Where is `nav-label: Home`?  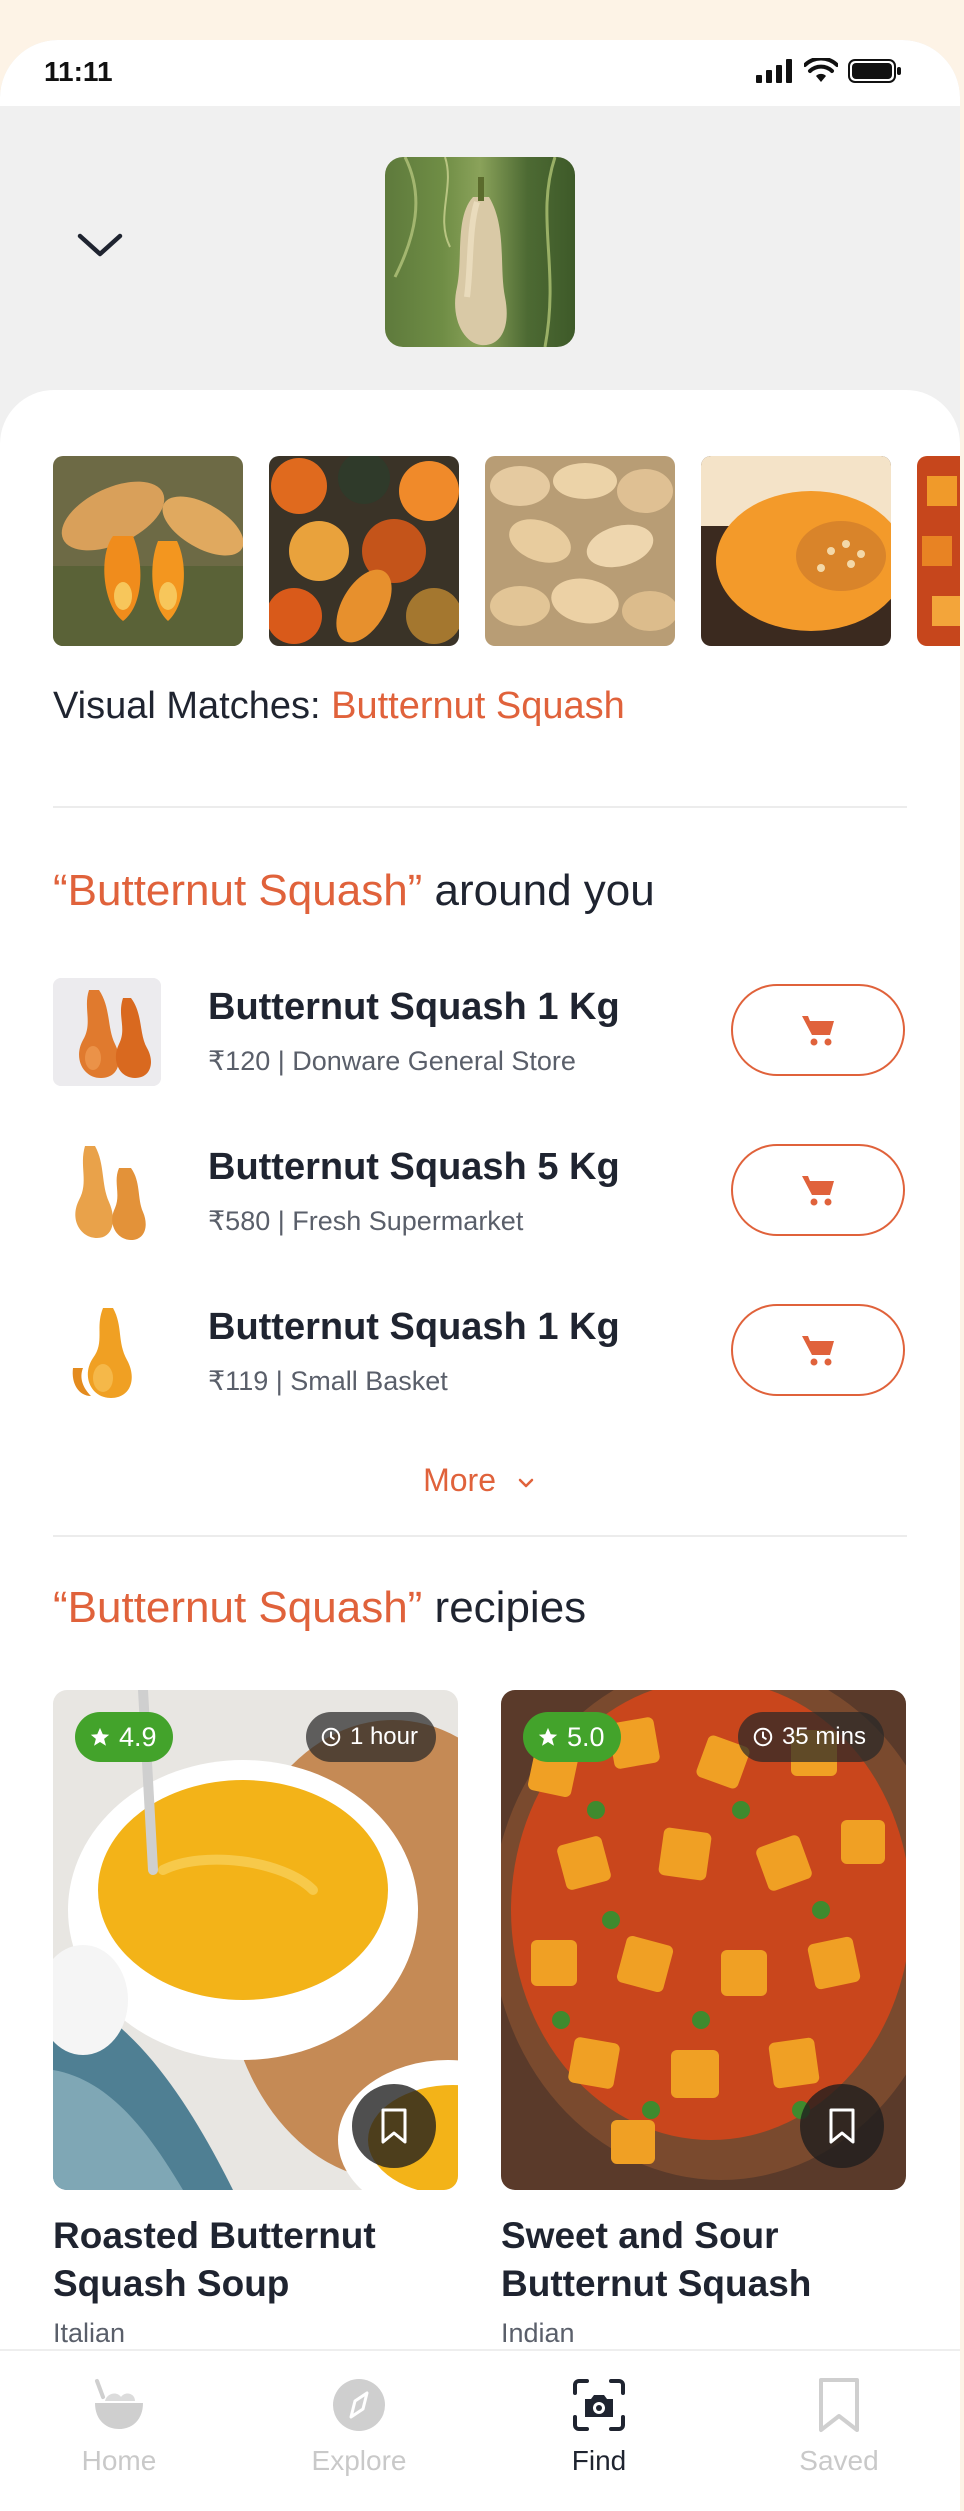
nav-label: Home is located at coordinates (119, 2460).